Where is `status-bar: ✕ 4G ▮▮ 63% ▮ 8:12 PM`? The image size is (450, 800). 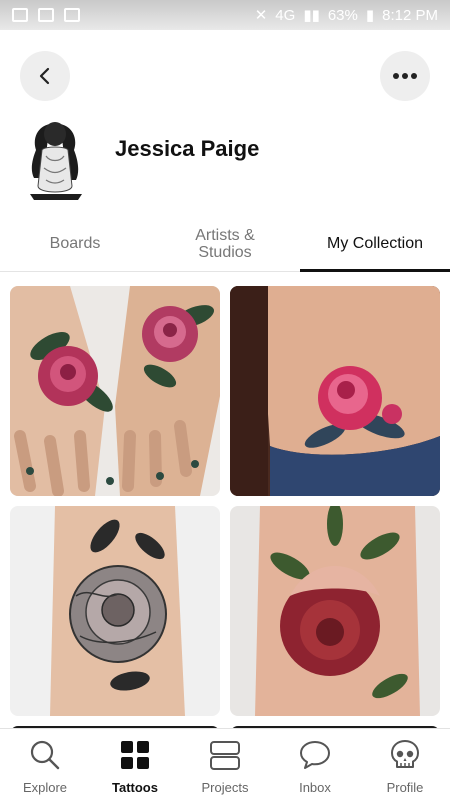 status-bar: ✕ 4G ▮▮ 63% ▮ 8:12 PM is located at coordinates (225, 15).